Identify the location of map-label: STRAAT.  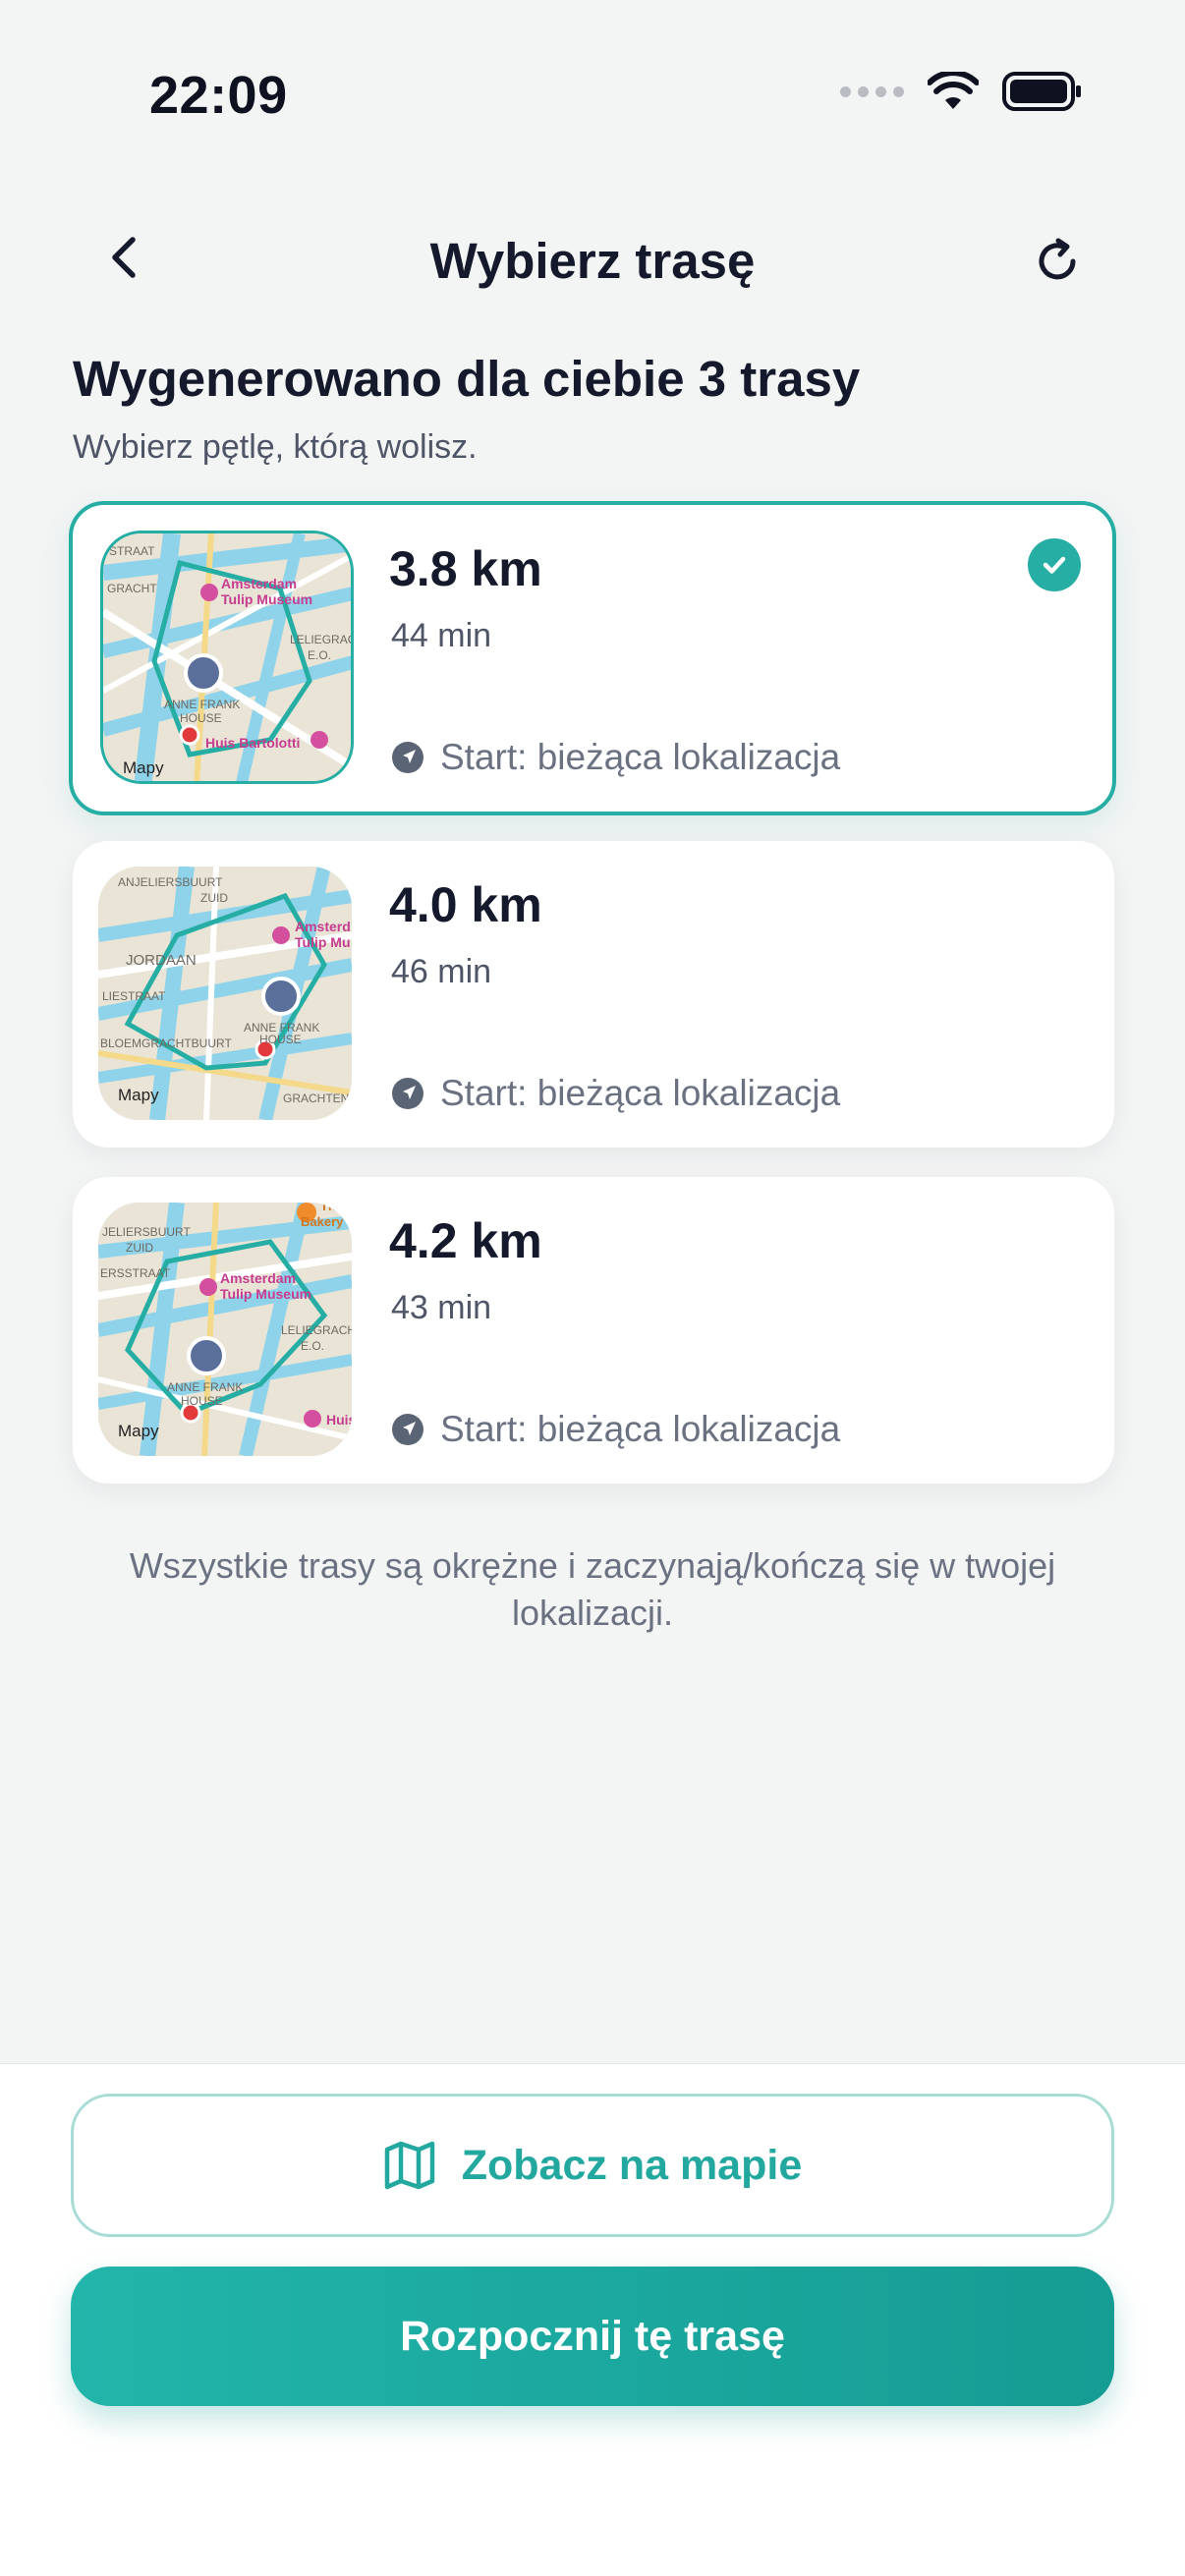
(132, 551).